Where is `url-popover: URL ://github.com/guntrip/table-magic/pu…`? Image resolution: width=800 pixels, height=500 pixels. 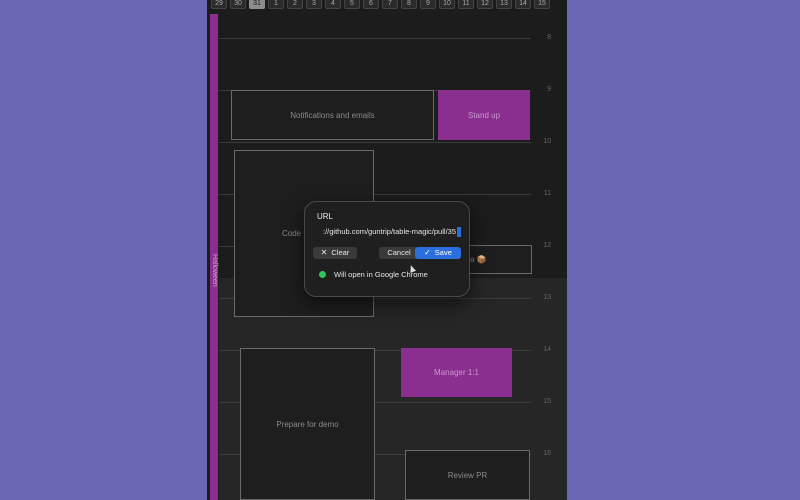
url-popover: URL ://github.com/guntrip/table-magic/pu… is located at coordinates (387, 249).